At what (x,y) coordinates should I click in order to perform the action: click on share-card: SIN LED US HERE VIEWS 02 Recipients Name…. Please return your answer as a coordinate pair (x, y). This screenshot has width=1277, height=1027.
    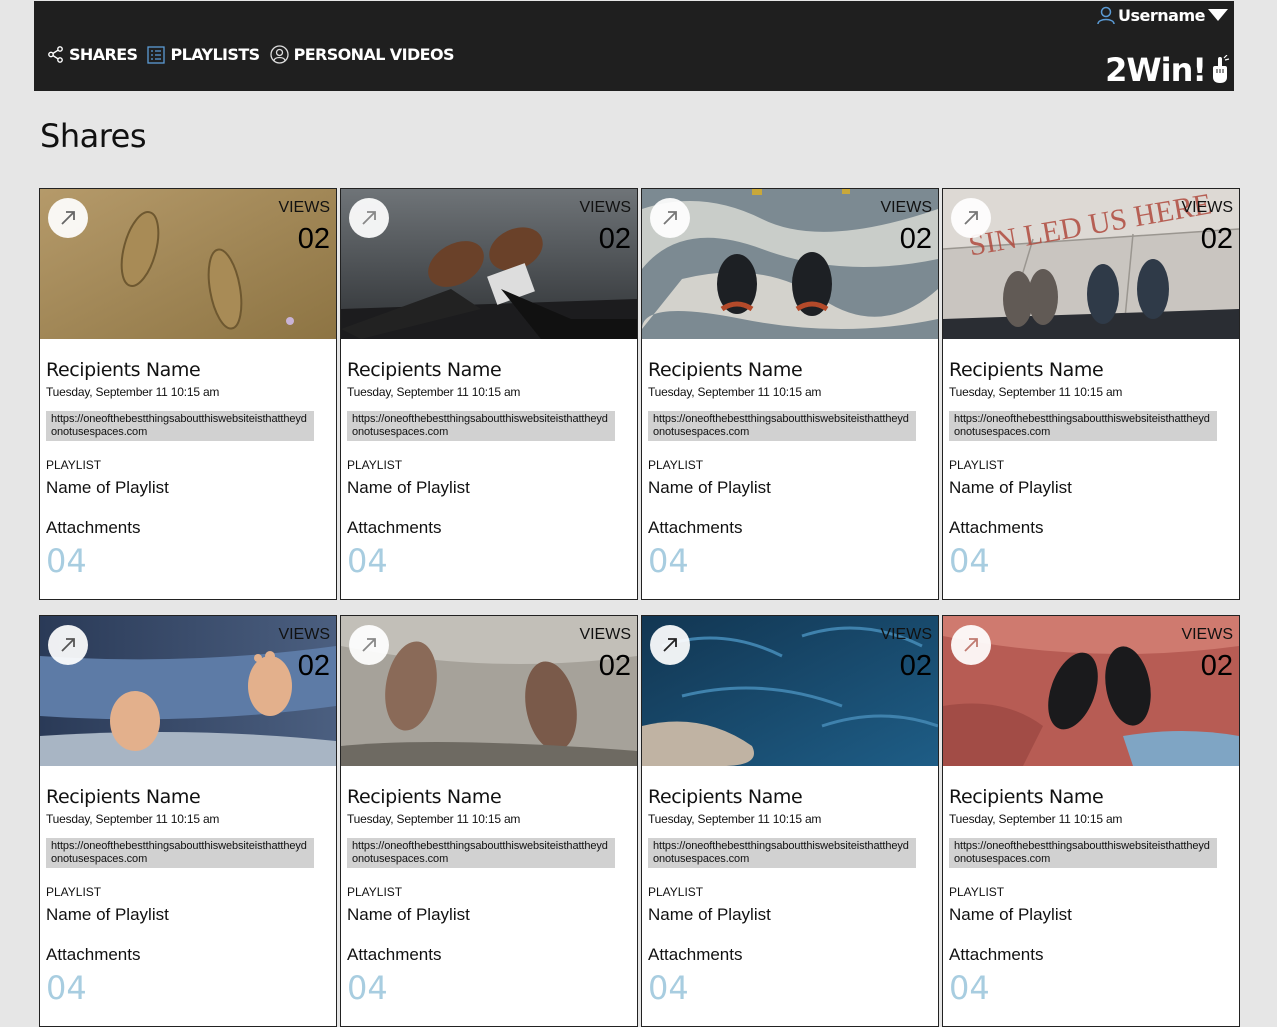
    Looking at the image, I should click on (1091, 394).